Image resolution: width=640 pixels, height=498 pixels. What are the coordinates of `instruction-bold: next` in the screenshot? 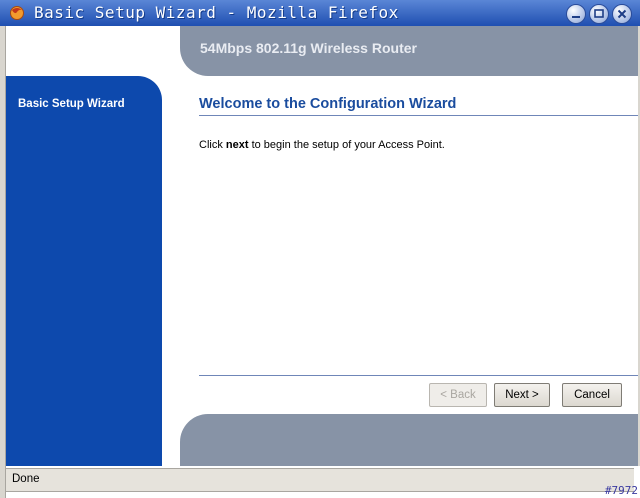 It's located at (237, 145).